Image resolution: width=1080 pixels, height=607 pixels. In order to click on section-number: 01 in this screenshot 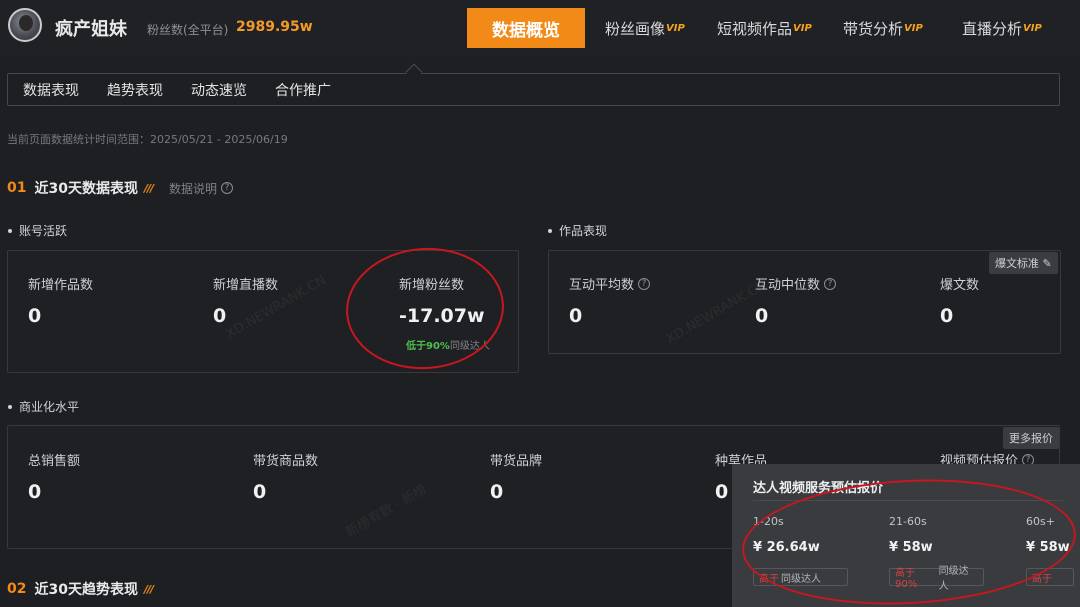, I will do `click(17, 188)`.